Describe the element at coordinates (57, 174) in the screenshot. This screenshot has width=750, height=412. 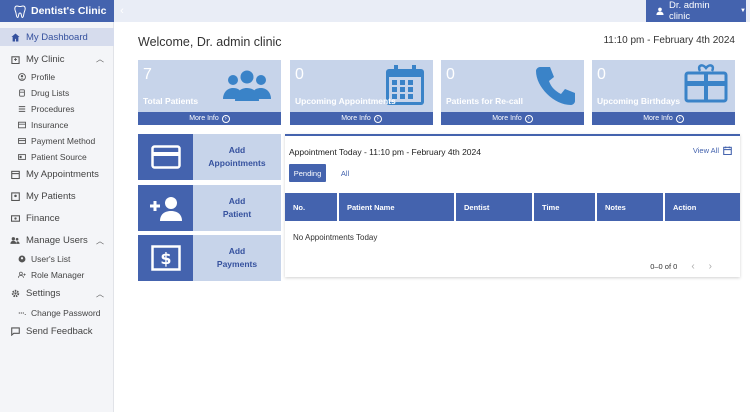
I see `sidebar-item-my-appointments: My Appointments` at that location.